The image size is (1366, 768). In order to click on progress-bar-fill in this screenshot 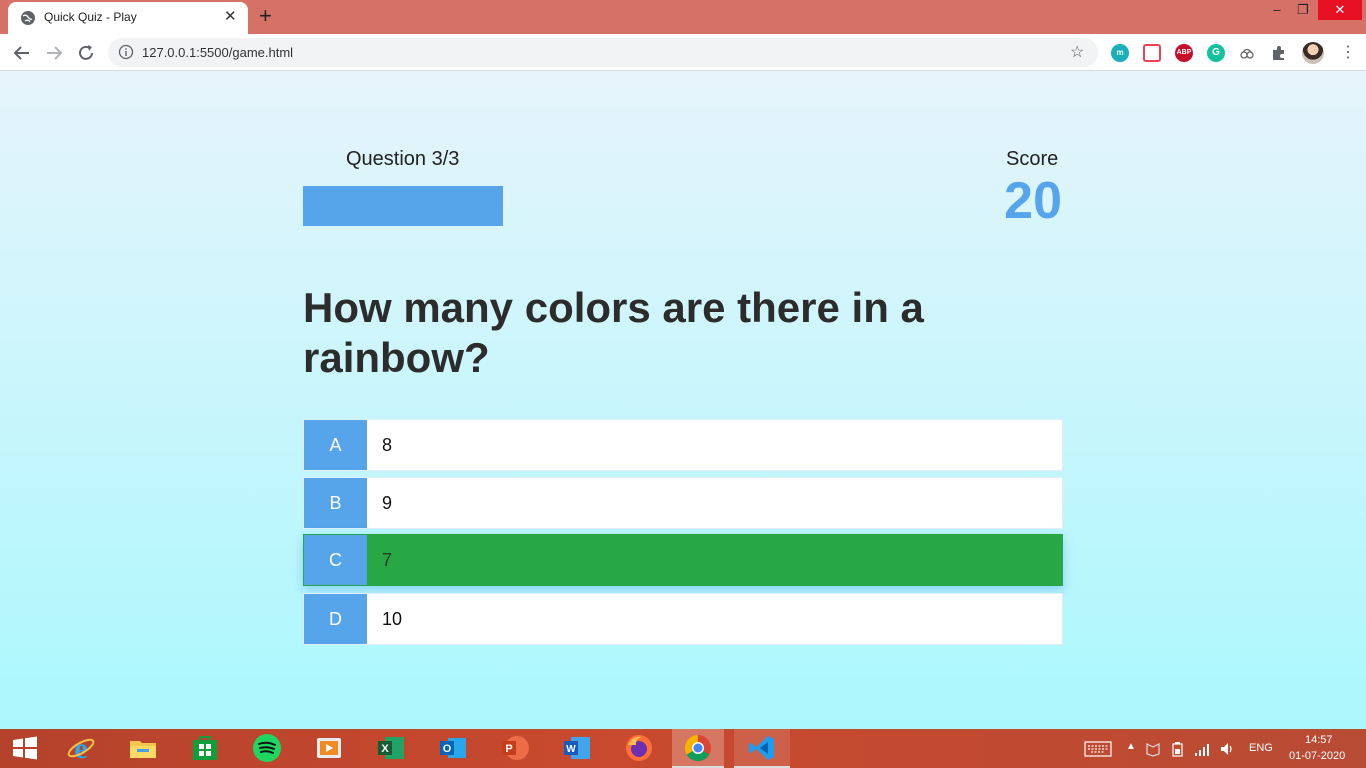, I will do `click(403, 206)`.